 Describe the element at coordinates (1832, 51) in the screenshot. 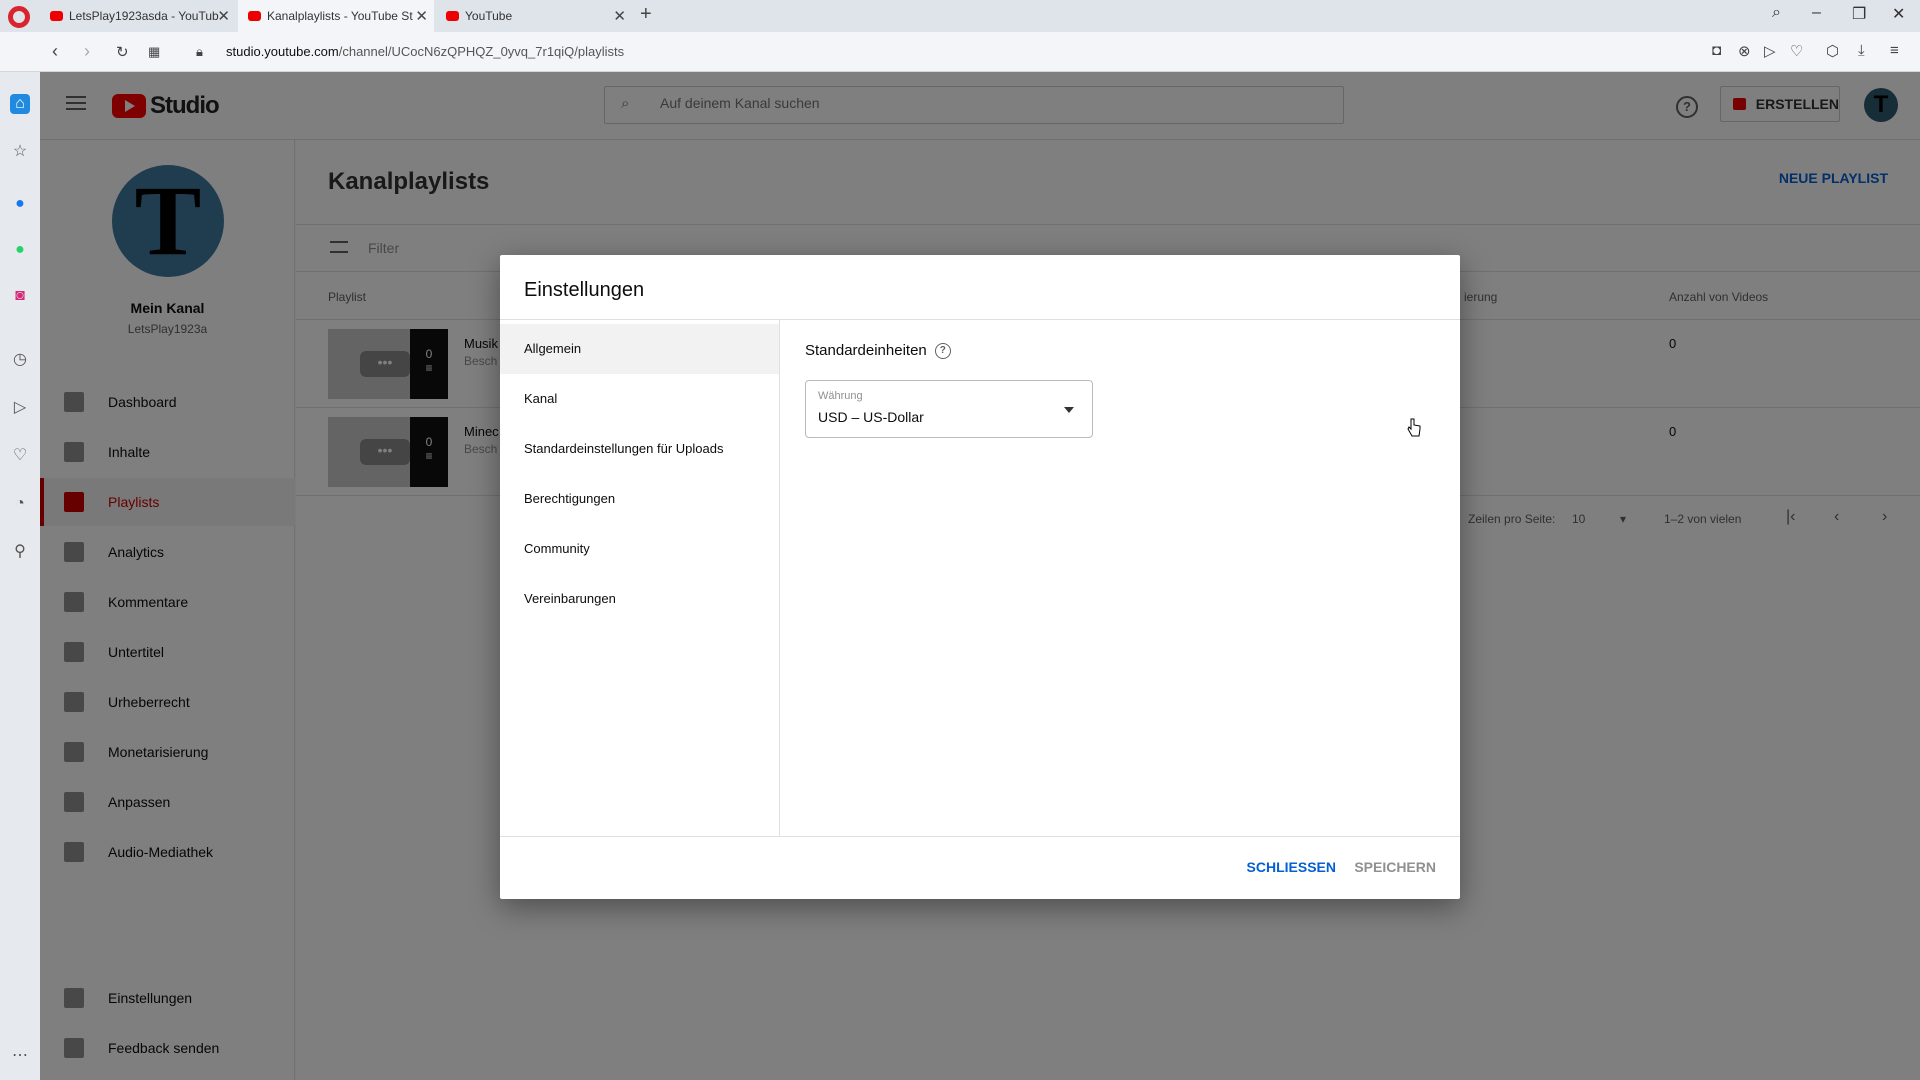

I see `cube-icon: ⬡` at that location.